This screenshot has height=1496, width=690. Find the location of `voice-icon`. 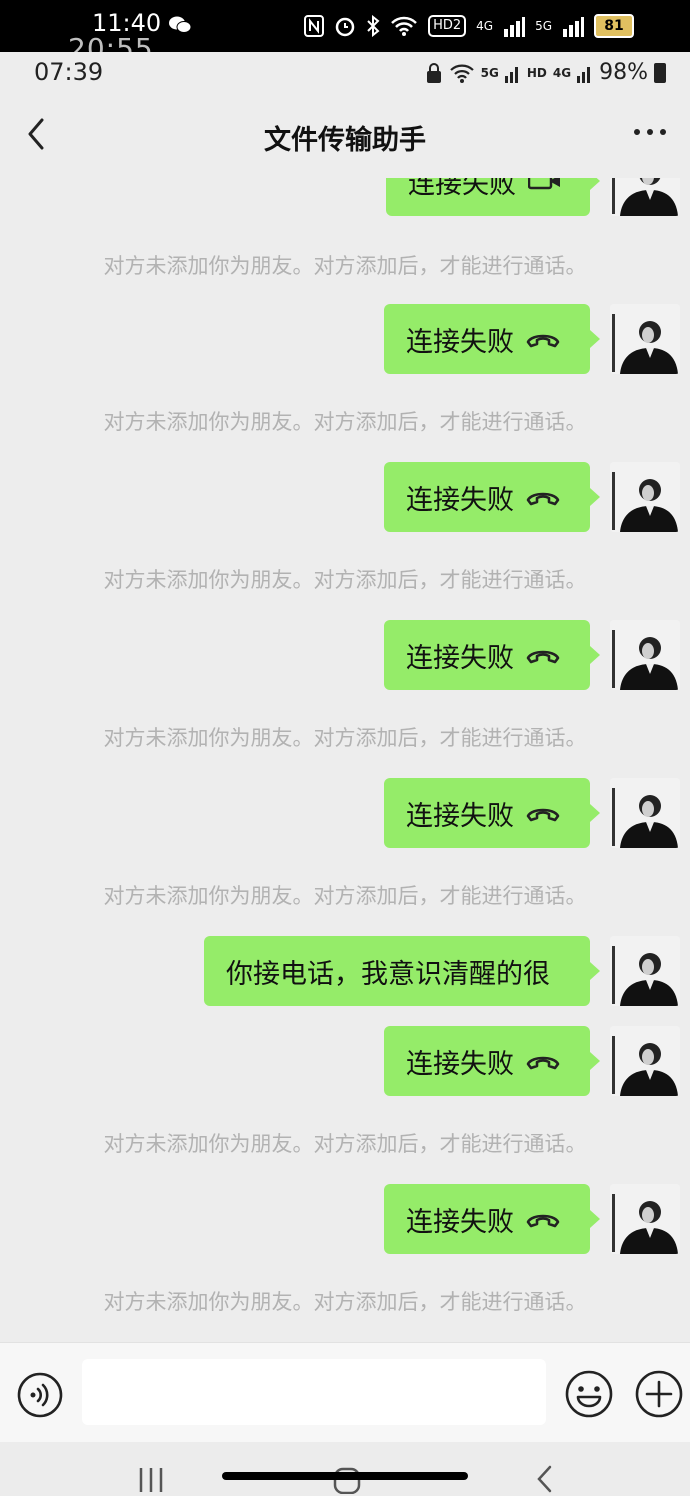

voice-icon is located at coordinates (40, 1395).